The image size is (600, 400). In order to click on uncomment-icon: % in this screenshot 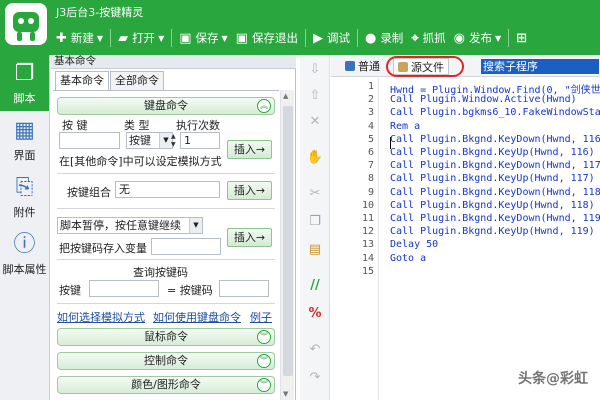, I will do `click(315, 314)`.